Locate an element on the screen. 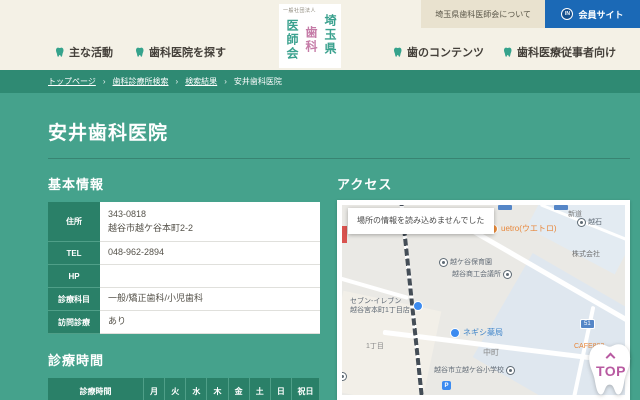 The height and width of the screenshot is (400, 640). nav-item-teeth-contents: 歯のコンテンツ is located at coordinates (438, 52).